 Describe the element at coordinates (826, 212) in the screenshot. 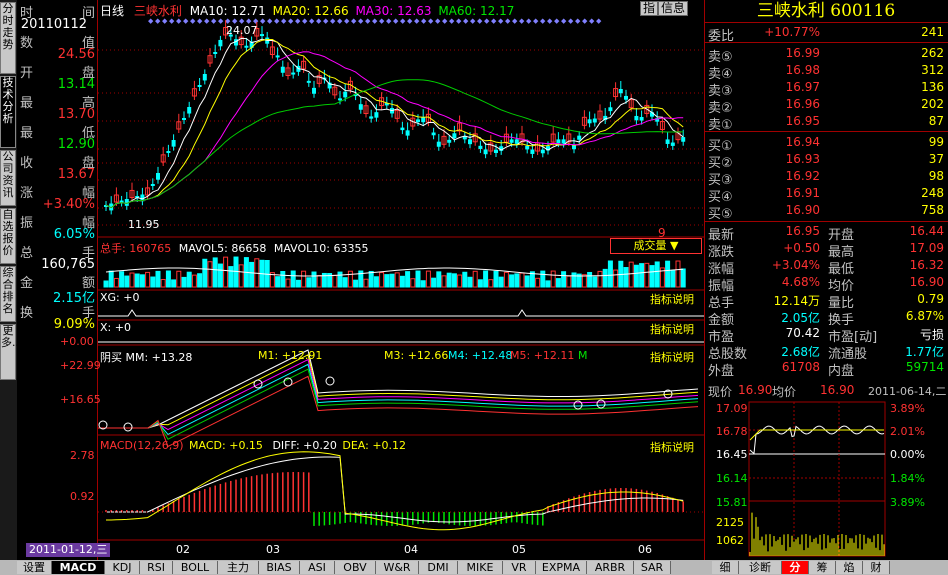

I see `bid-row: 买⑤ 16.90 758` at that location.